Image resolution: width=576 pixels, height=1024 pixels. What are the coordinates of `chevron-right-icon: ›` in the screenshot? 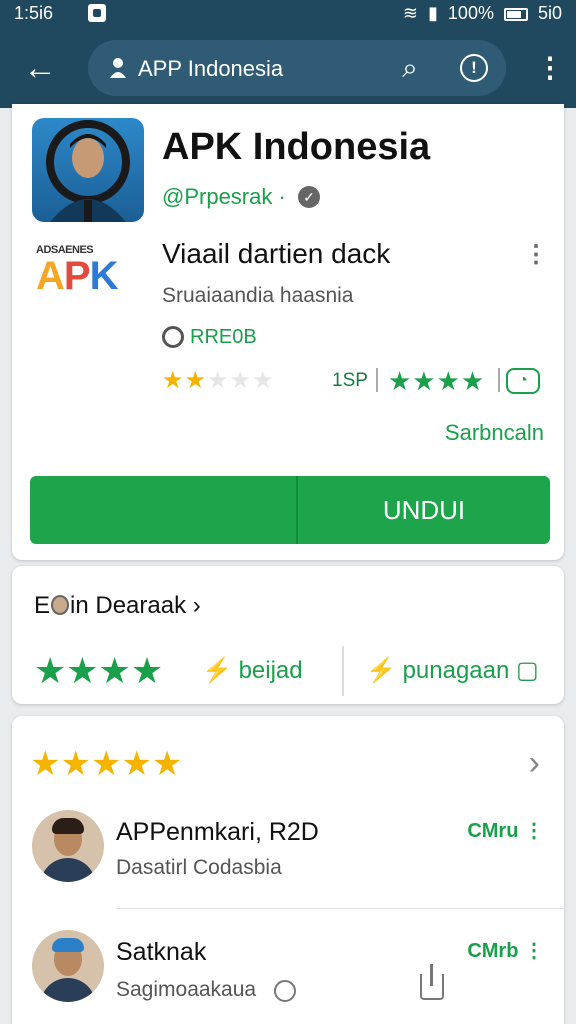 It's located at (534, 763).